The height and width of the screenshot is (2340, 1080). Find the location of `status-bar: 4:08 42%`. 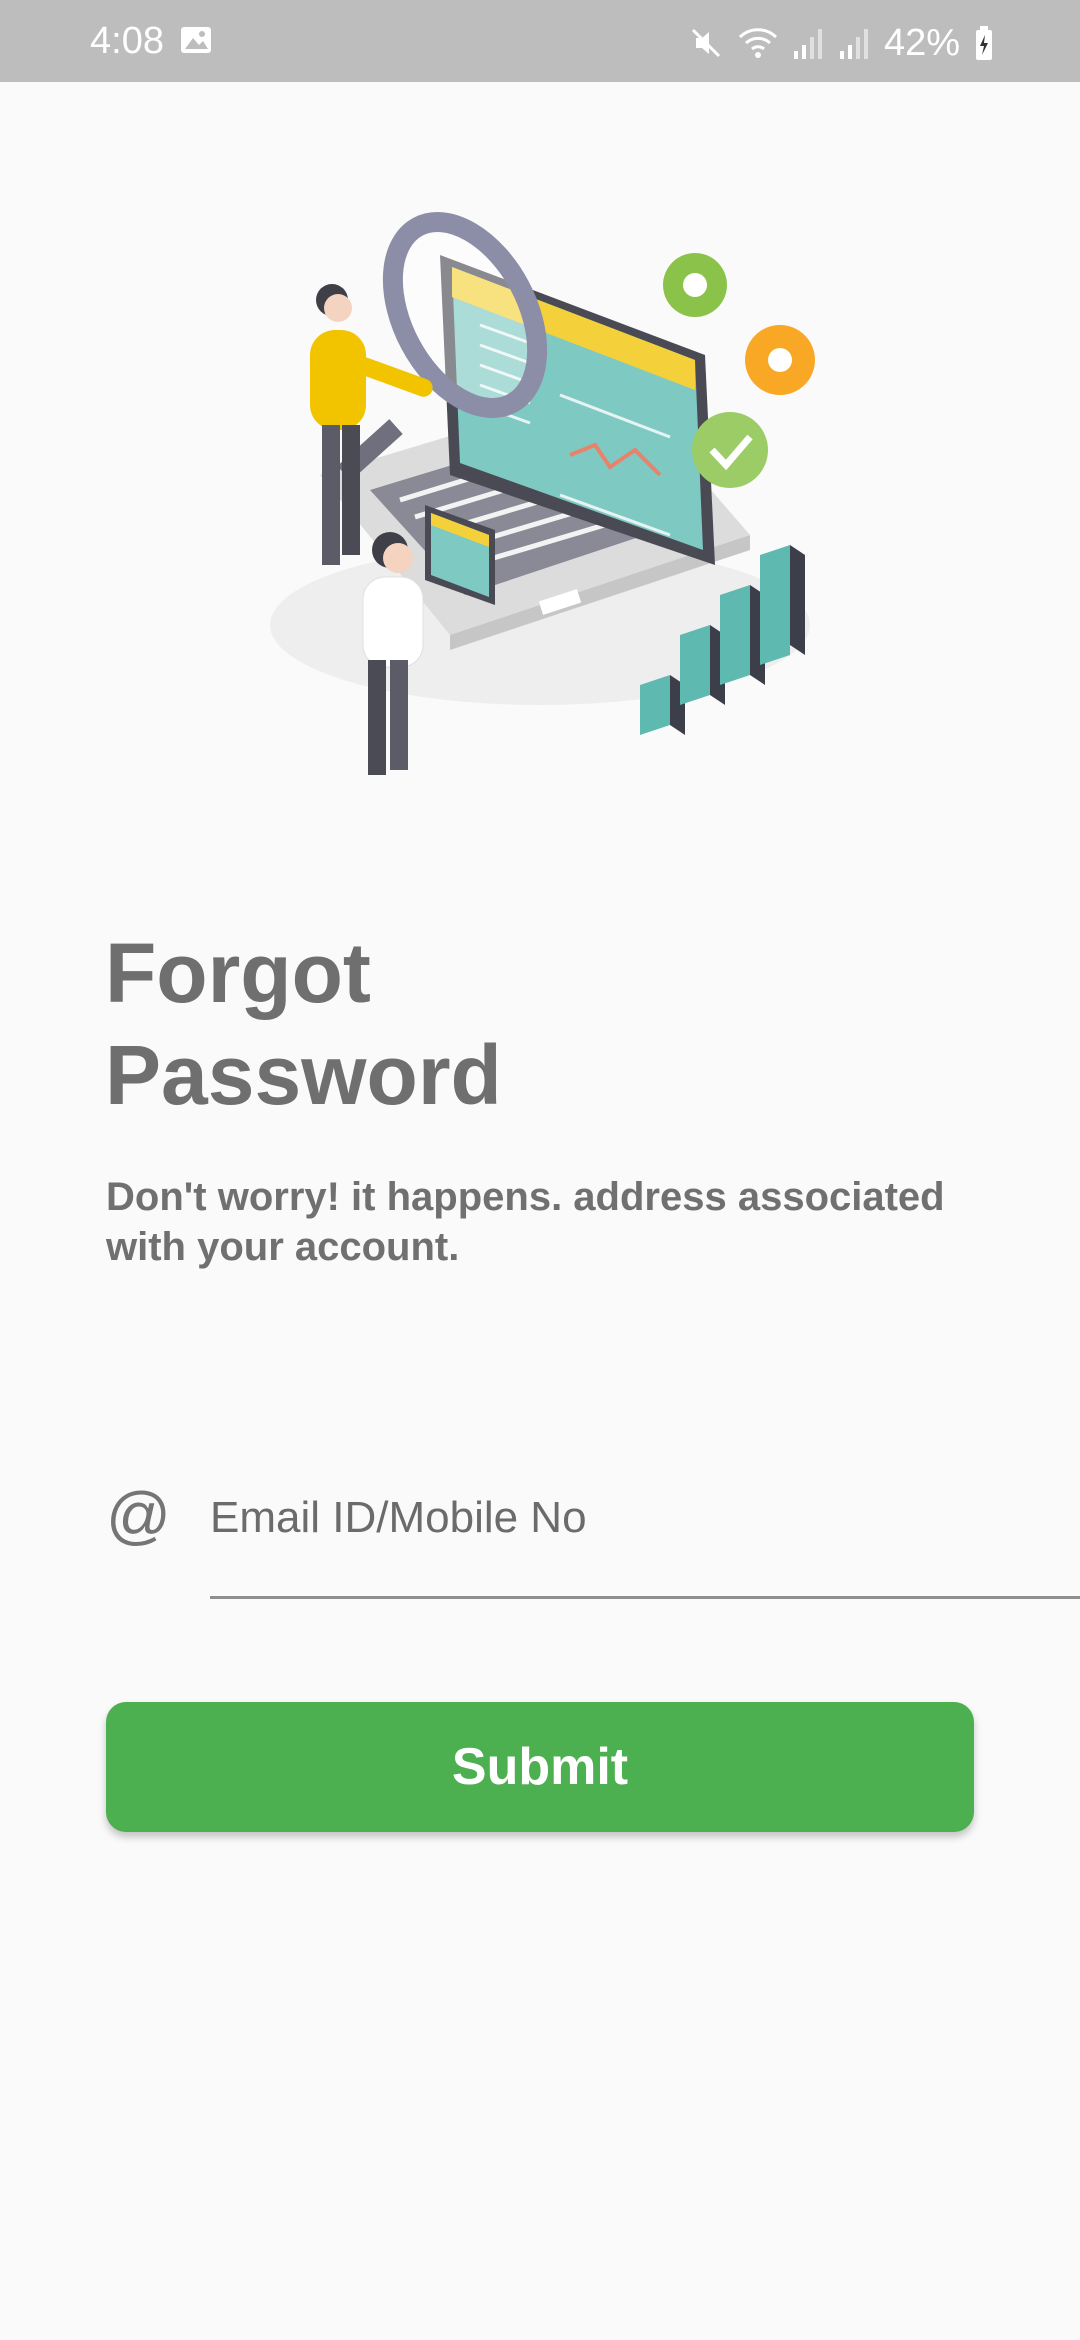

status-bar: 4:08 42% is located at coordinates (540, 41).